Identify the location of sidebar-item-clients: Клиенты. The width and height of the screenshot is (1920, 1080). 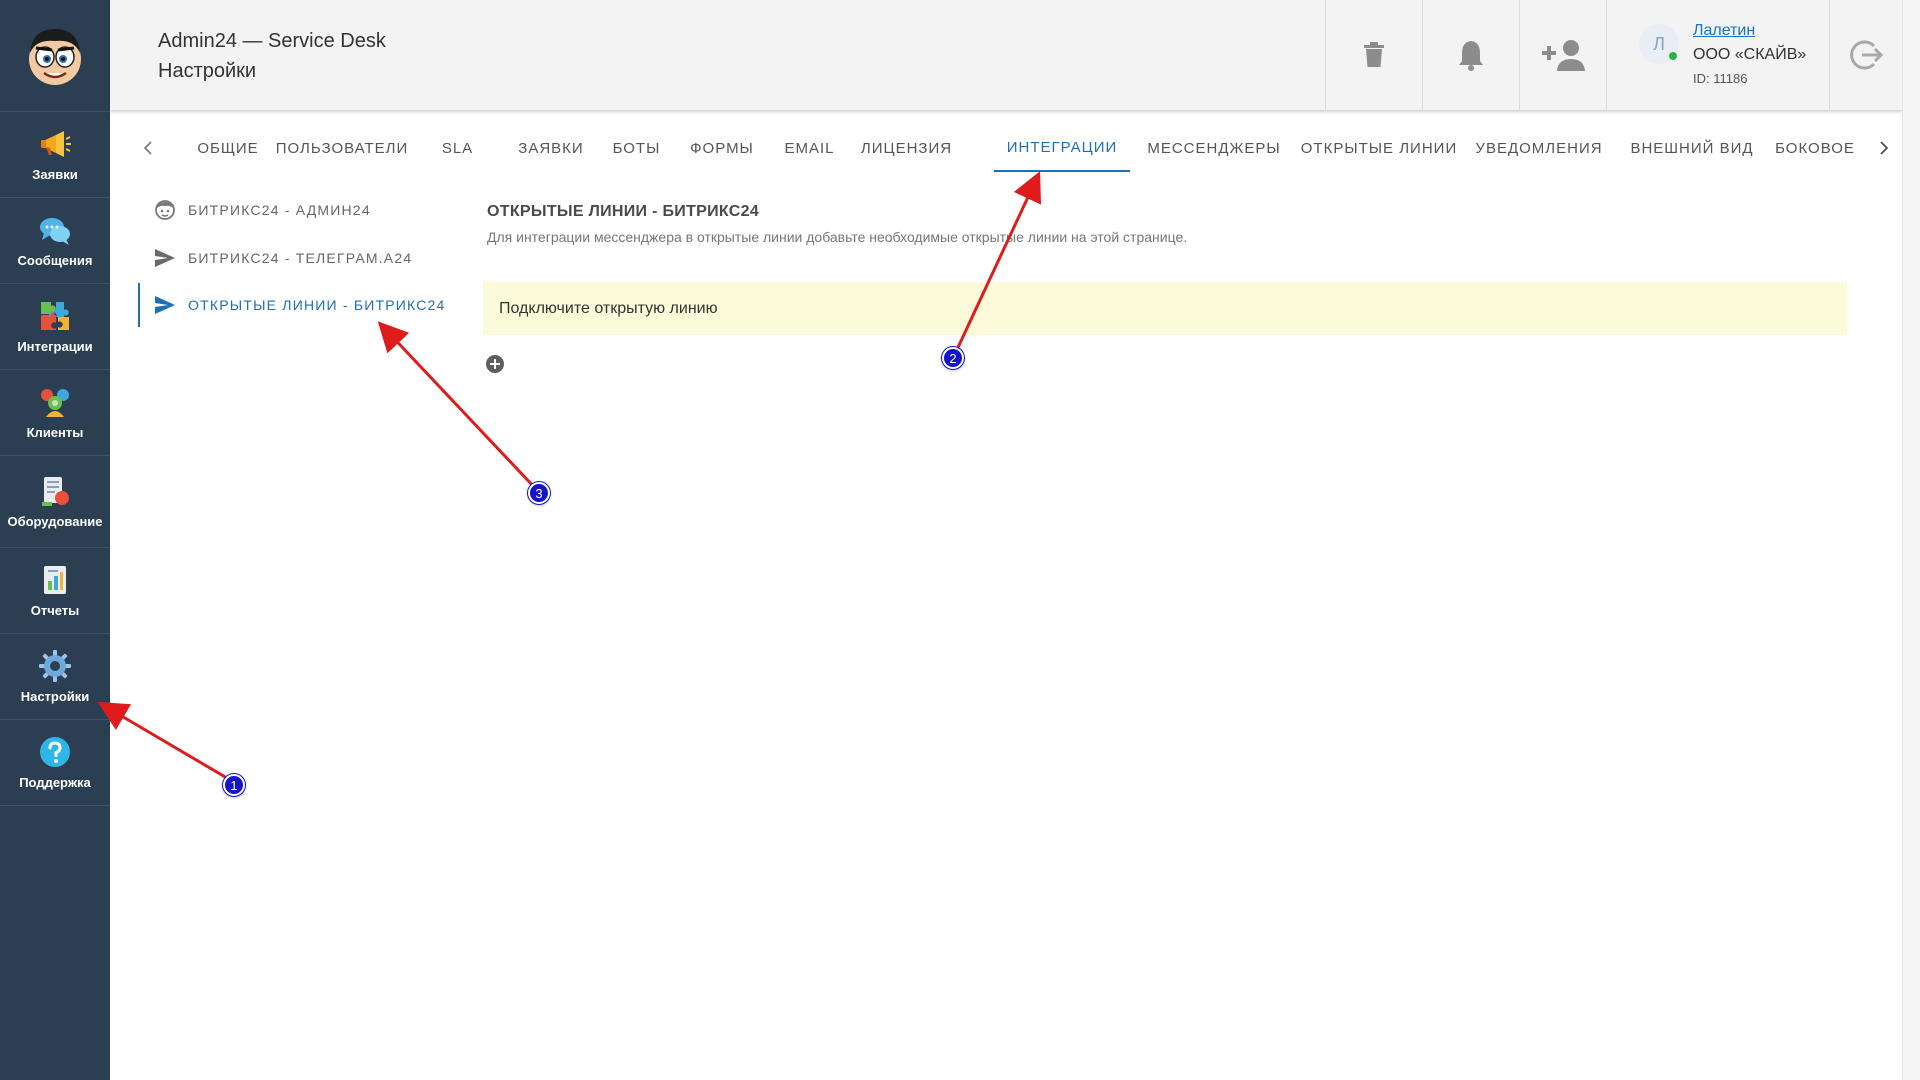
(55, 413).